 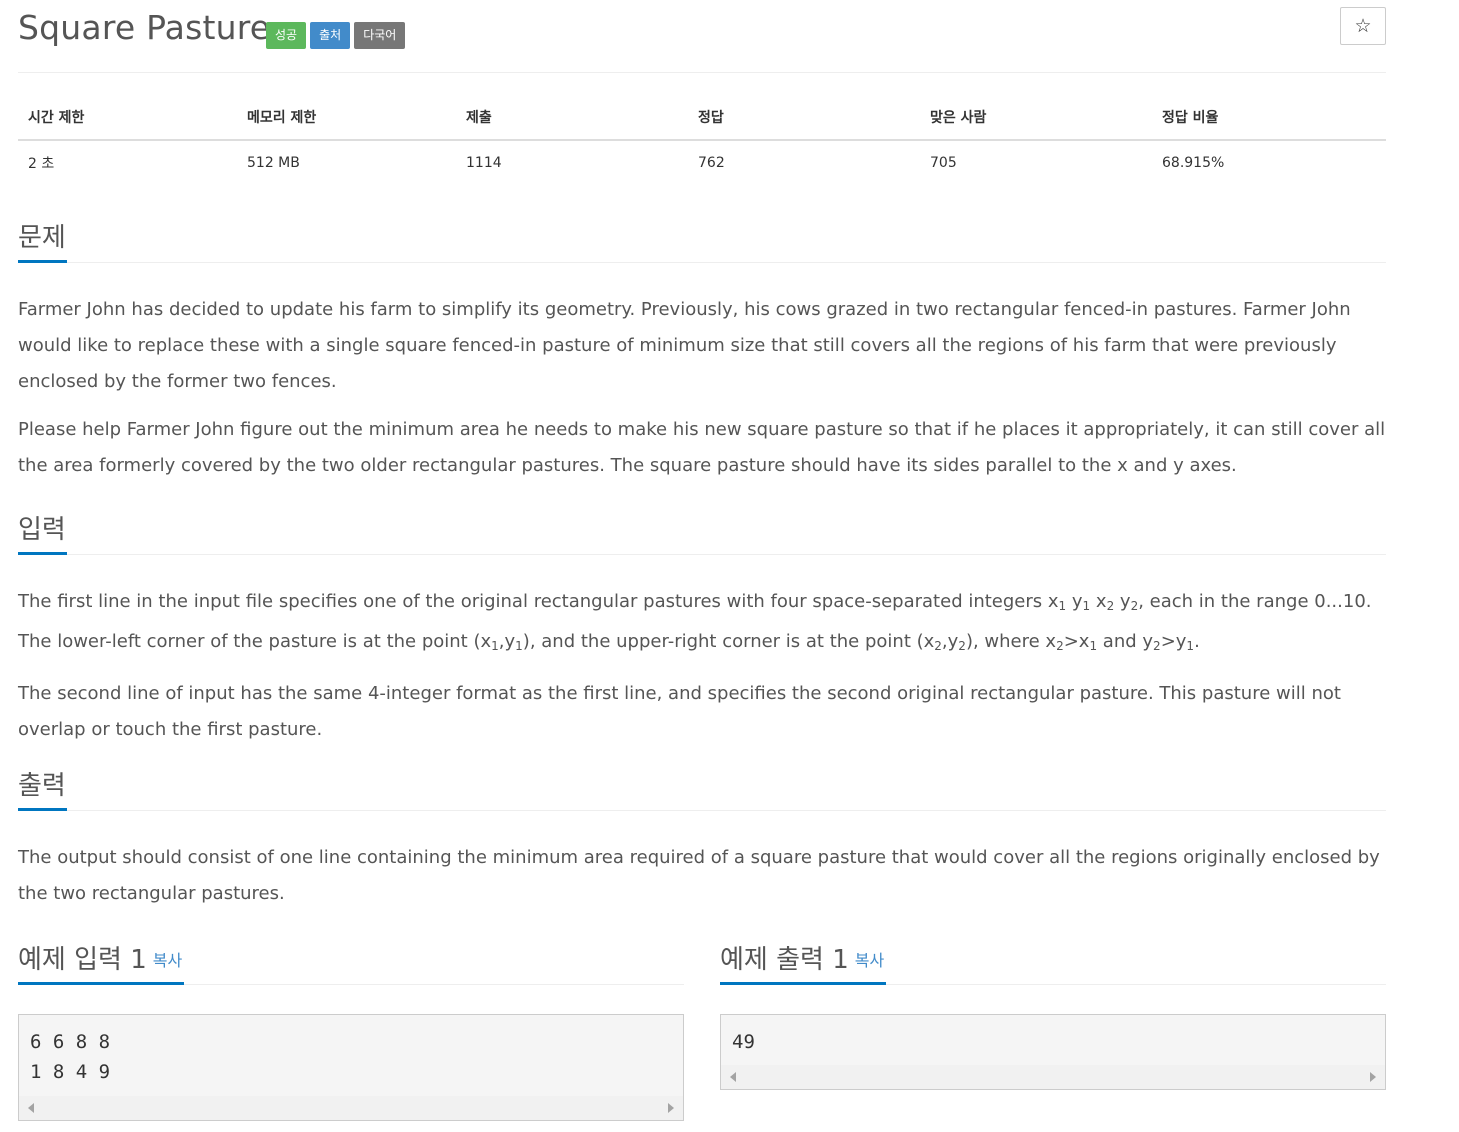 What do you see at coordinates (1036, 118) in the screenshot?
I see `header-solved-users: 맞은 사람` at bounding box center [1036, 118].